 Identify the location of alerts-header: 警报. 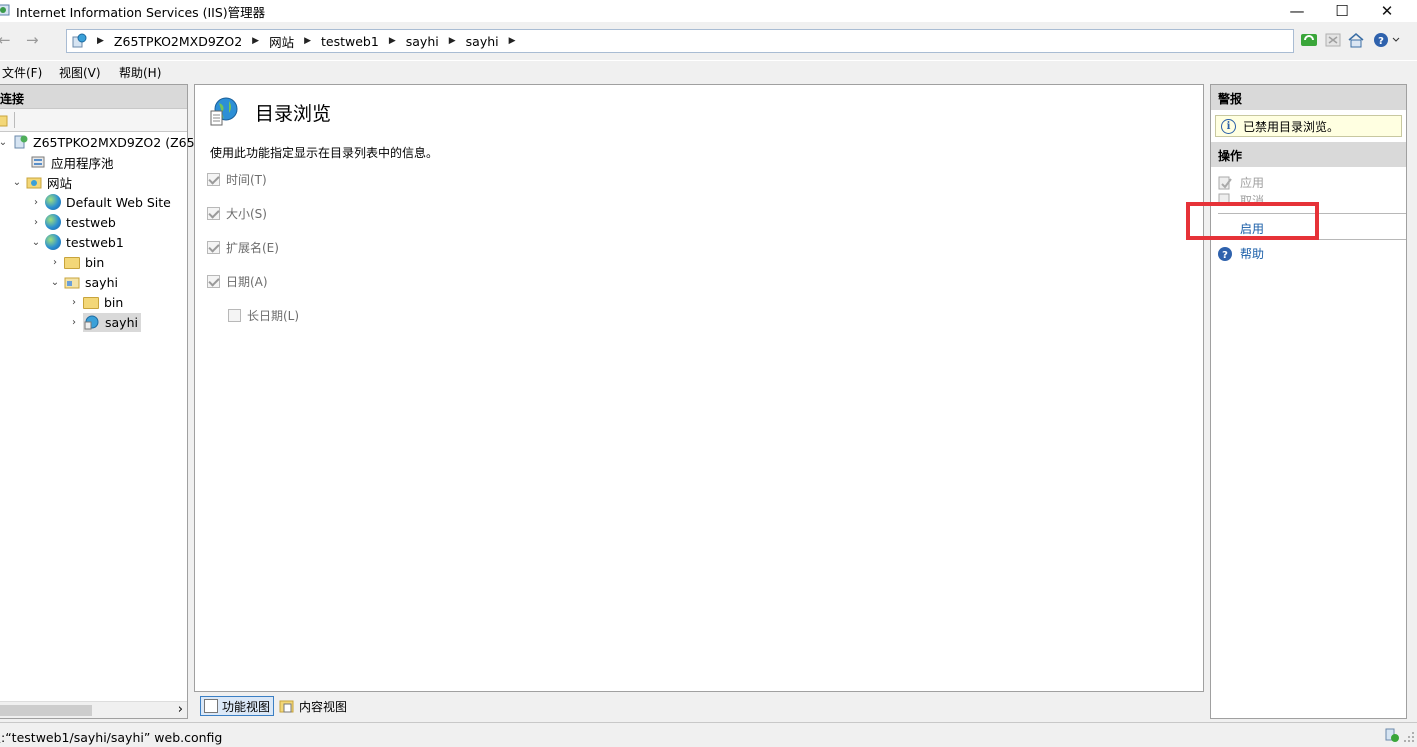
(1308, 97).